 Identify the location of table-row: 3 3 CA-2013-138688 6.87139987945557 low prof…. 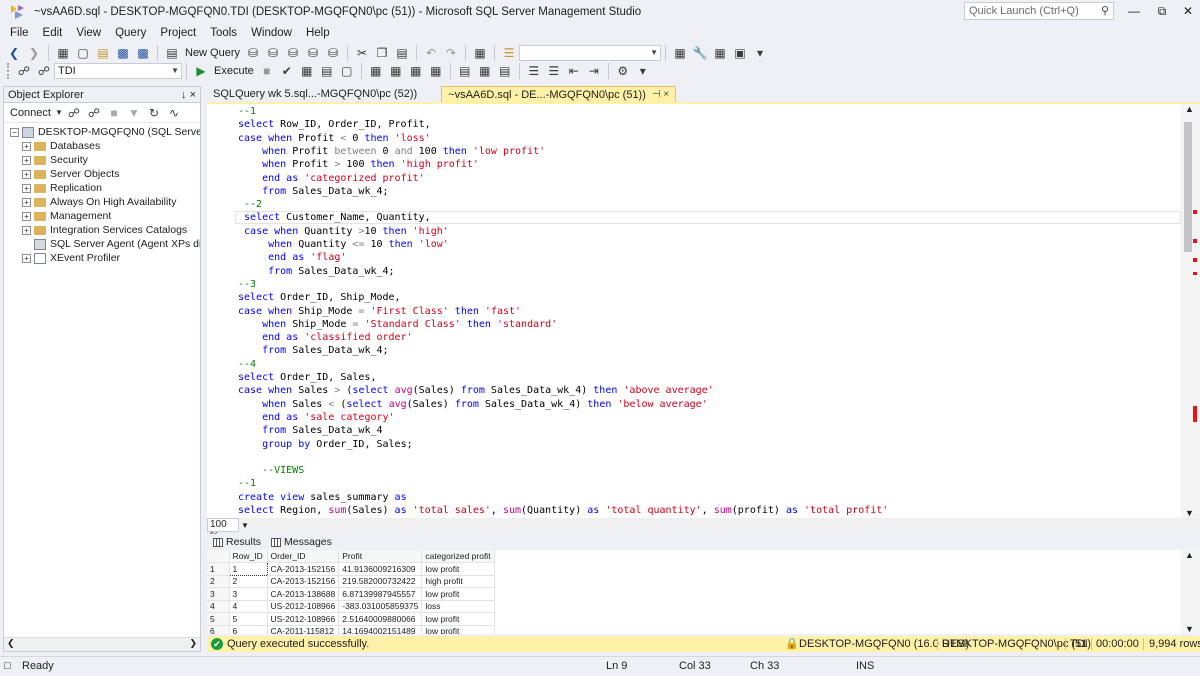
(351, 594).